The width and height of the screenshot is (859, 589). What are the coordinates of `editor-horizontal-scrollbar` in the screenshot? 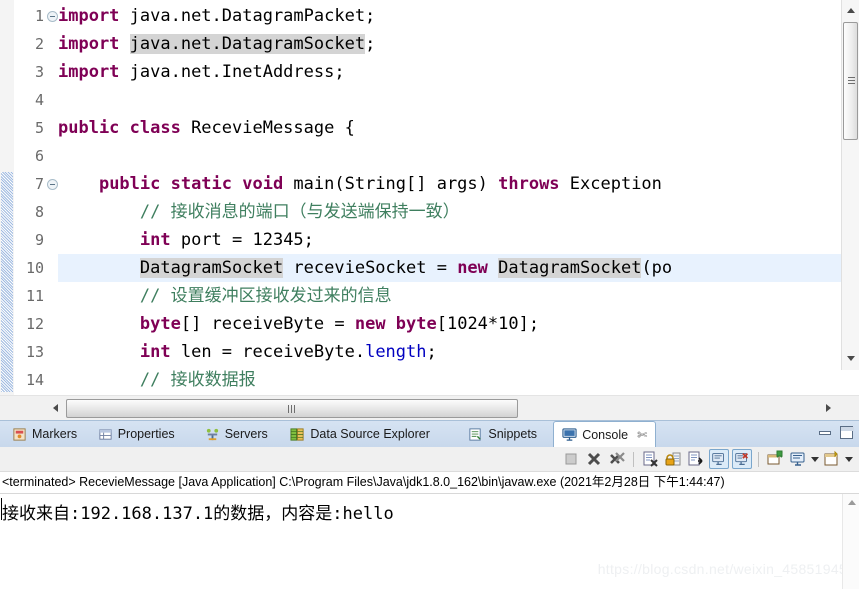 It's located at (429, 407).